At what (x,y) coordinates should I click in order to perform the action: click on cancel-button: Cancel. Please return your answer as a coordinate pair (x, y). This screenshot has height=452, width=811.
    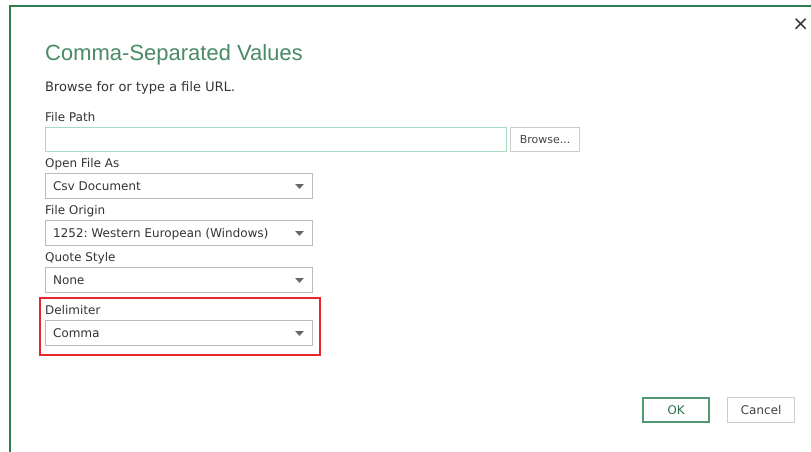
    Looking at the image, I should click on (761, 410).